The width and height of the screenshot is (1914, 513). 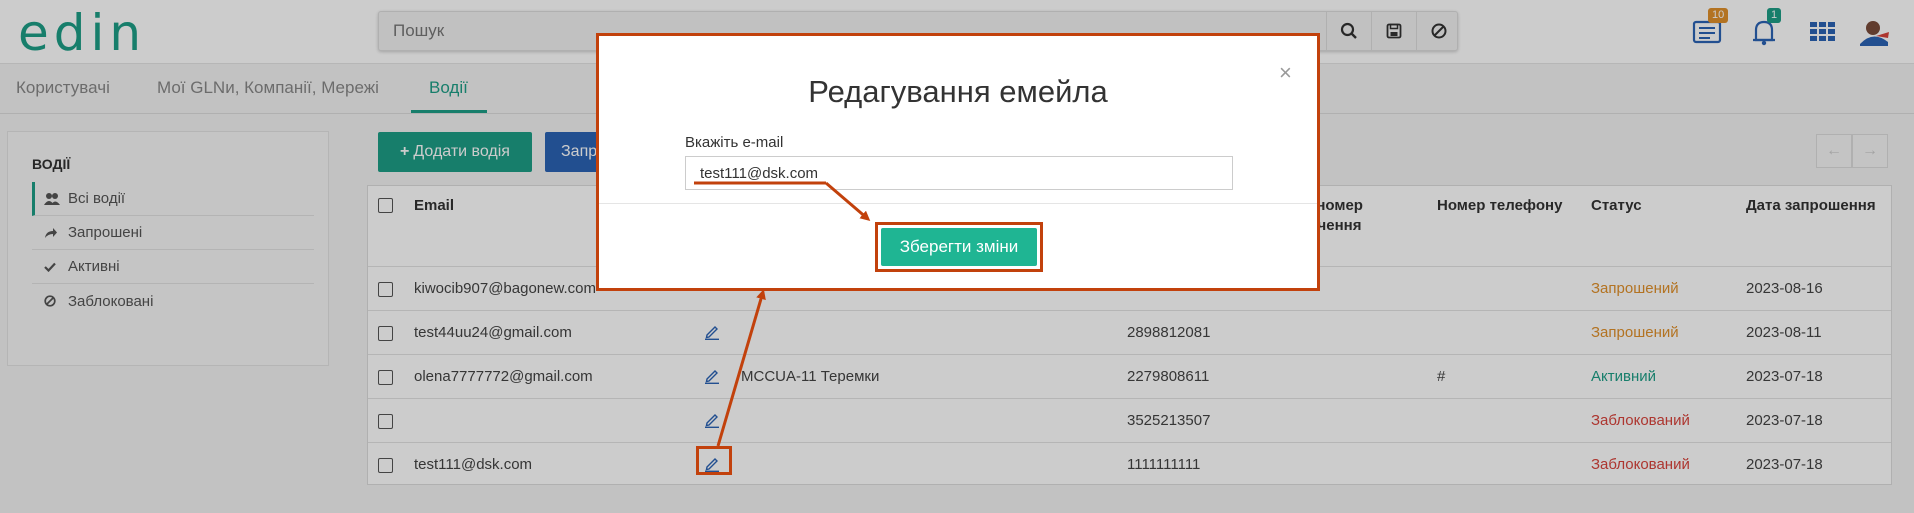 I want to click on arrow-to-save, so click(x=848, y=201).